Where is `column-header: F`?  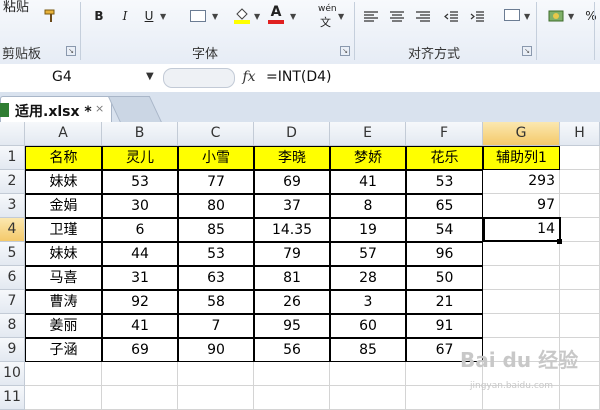
column-header: F is located at coordinates (444, 134).